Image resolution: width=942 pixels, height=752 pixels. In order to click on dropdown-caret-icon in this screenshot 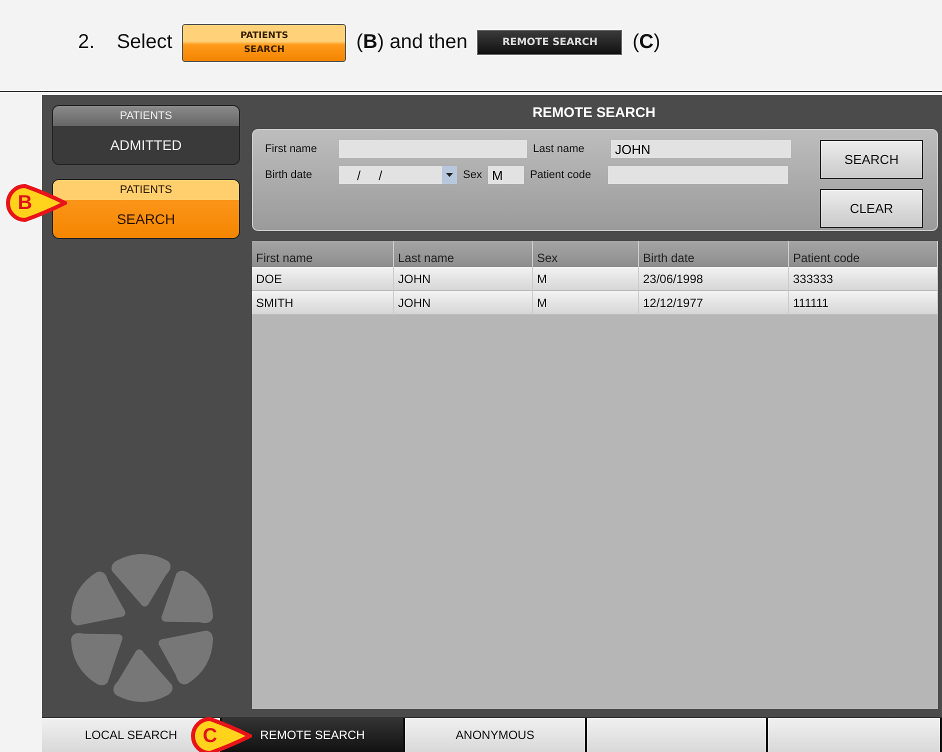, I will do `click(449, 175)`.